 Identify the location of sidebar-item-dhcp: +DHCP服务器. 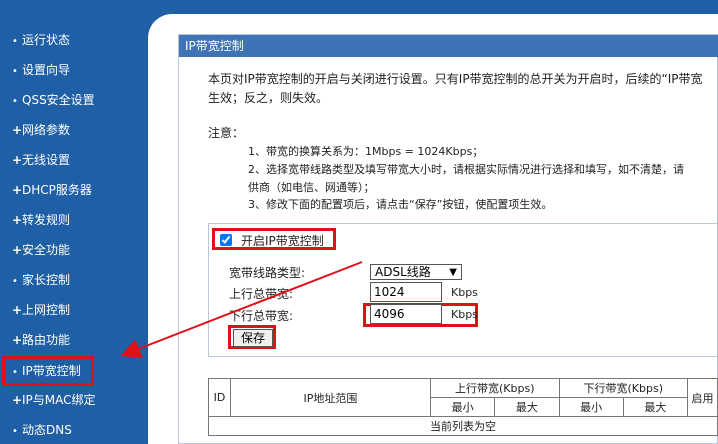
(72, 190).